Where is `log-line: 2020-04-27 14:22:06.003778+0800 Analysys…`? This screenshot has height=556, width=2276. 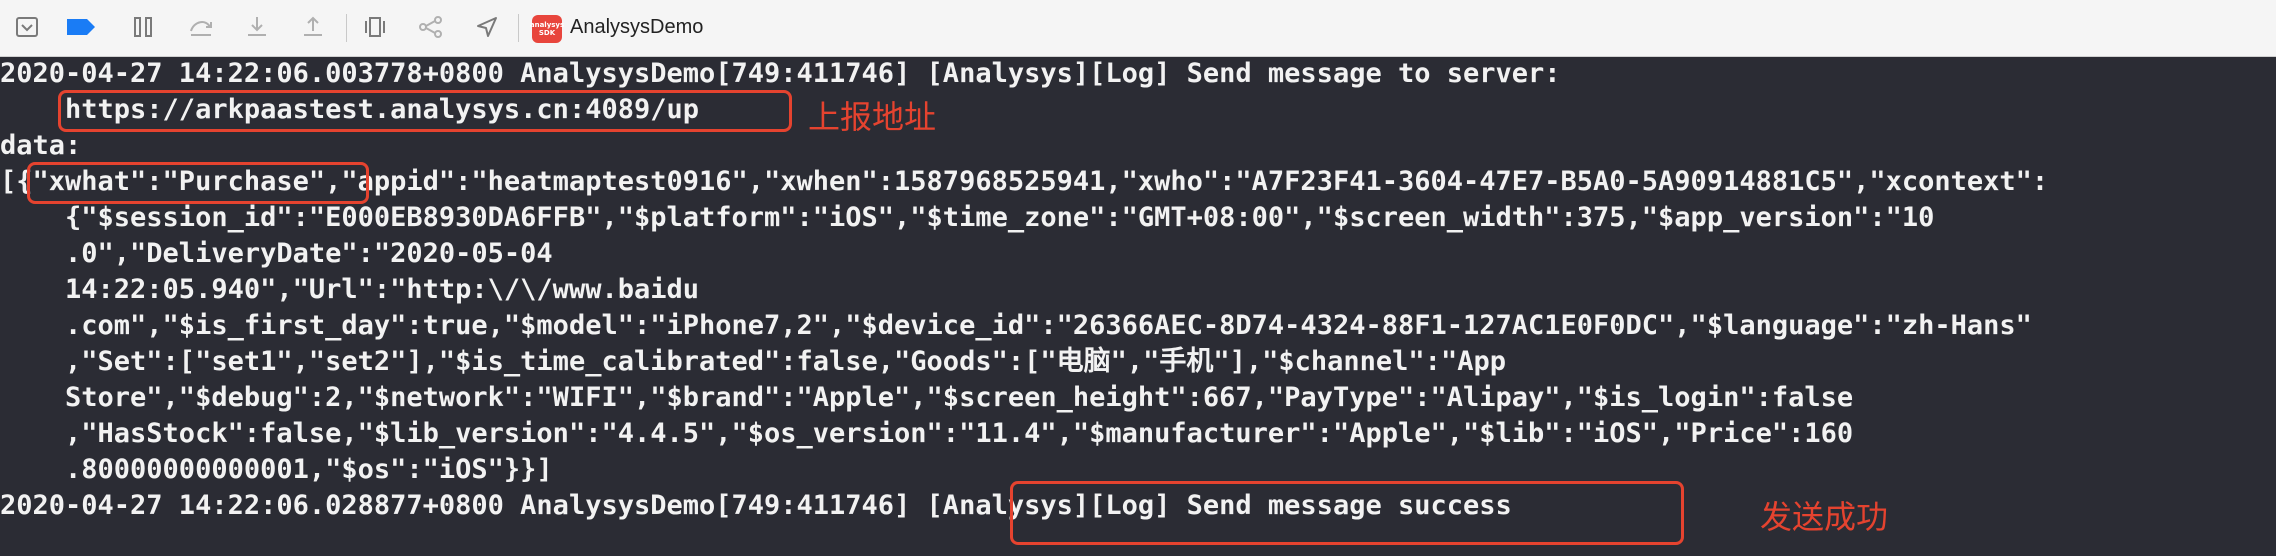 log-line: 2020-04-27 14:22:06.003778+0800 Analysys… is located at coordinates (780, 73).